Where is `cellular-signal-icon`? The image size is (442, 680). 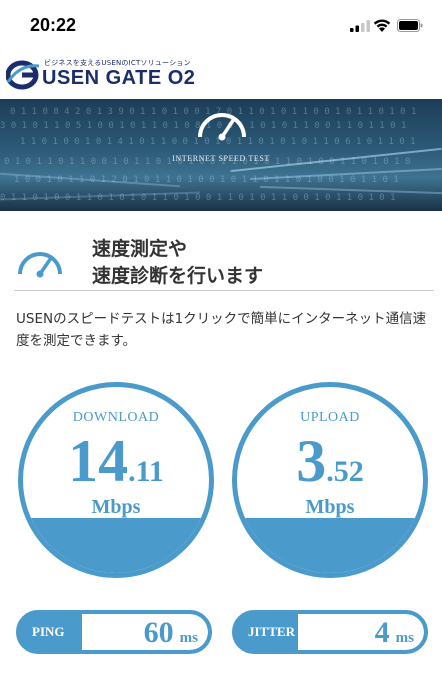 cellular-signal-icon is located at coordinates (360, 26).